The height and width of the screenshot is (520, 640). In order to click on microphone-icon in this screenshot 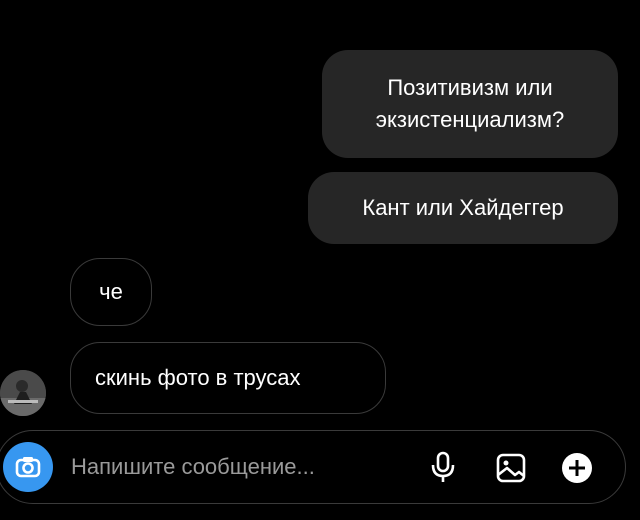, I will do `click(443, 466)`.